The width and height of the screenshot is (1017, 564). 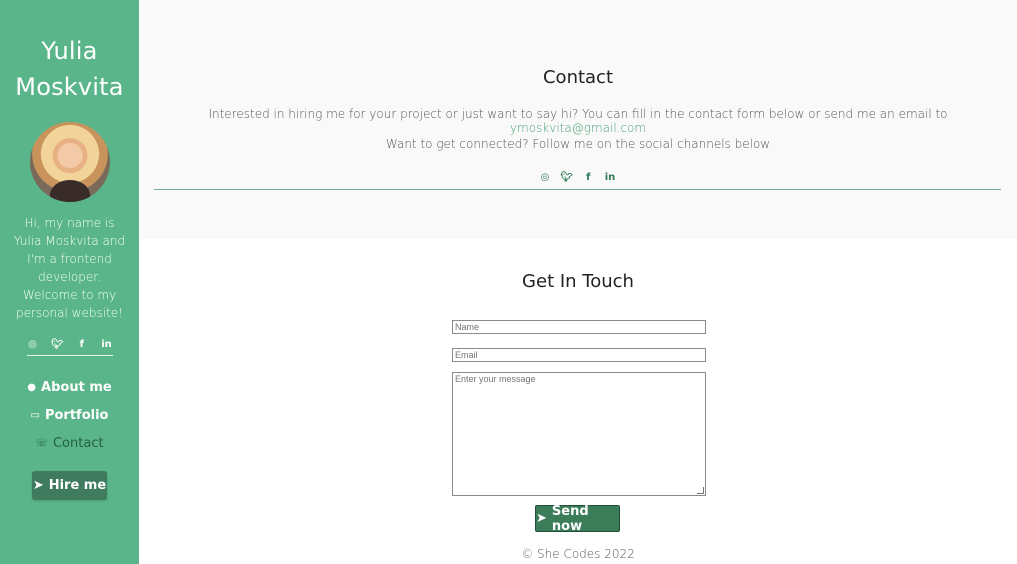 I want to click on sidebar-item-about-me: ● About me, so click(x=69, y=387).